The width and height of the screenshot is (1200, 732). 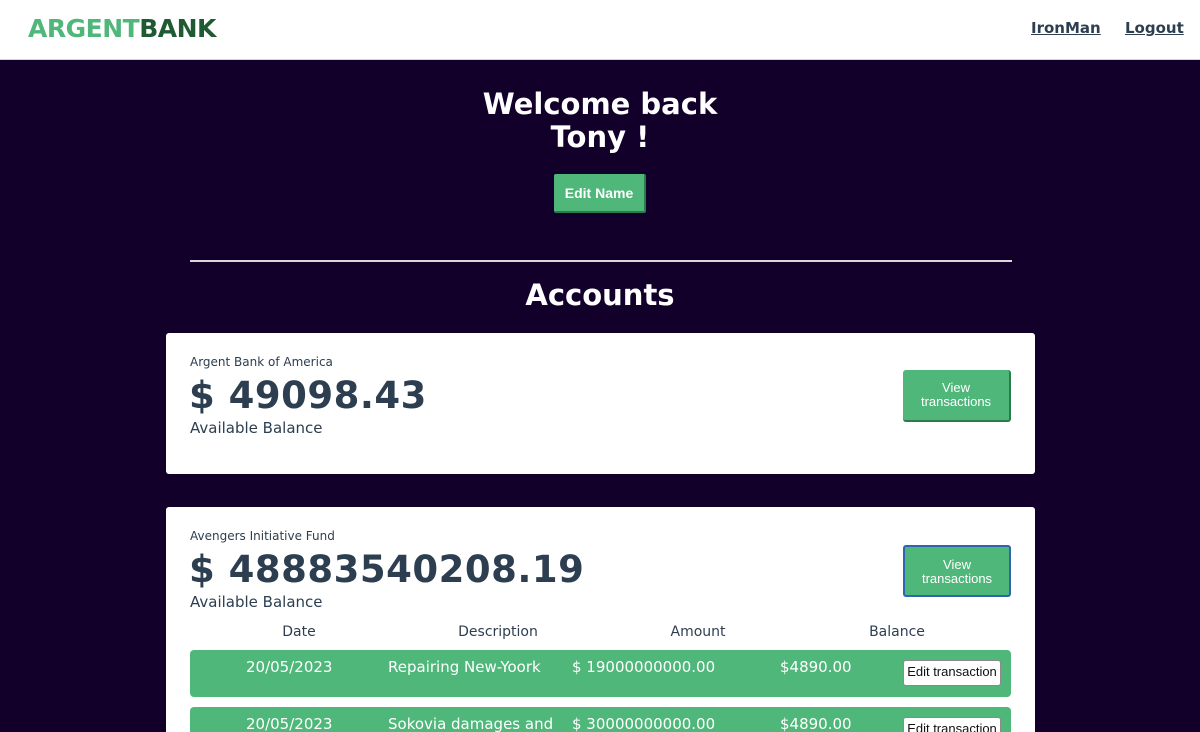 What do you see at coordinates (299, 632) in the screenshot?
I see `column-header-date: Date` at bounding box center [299, 632].